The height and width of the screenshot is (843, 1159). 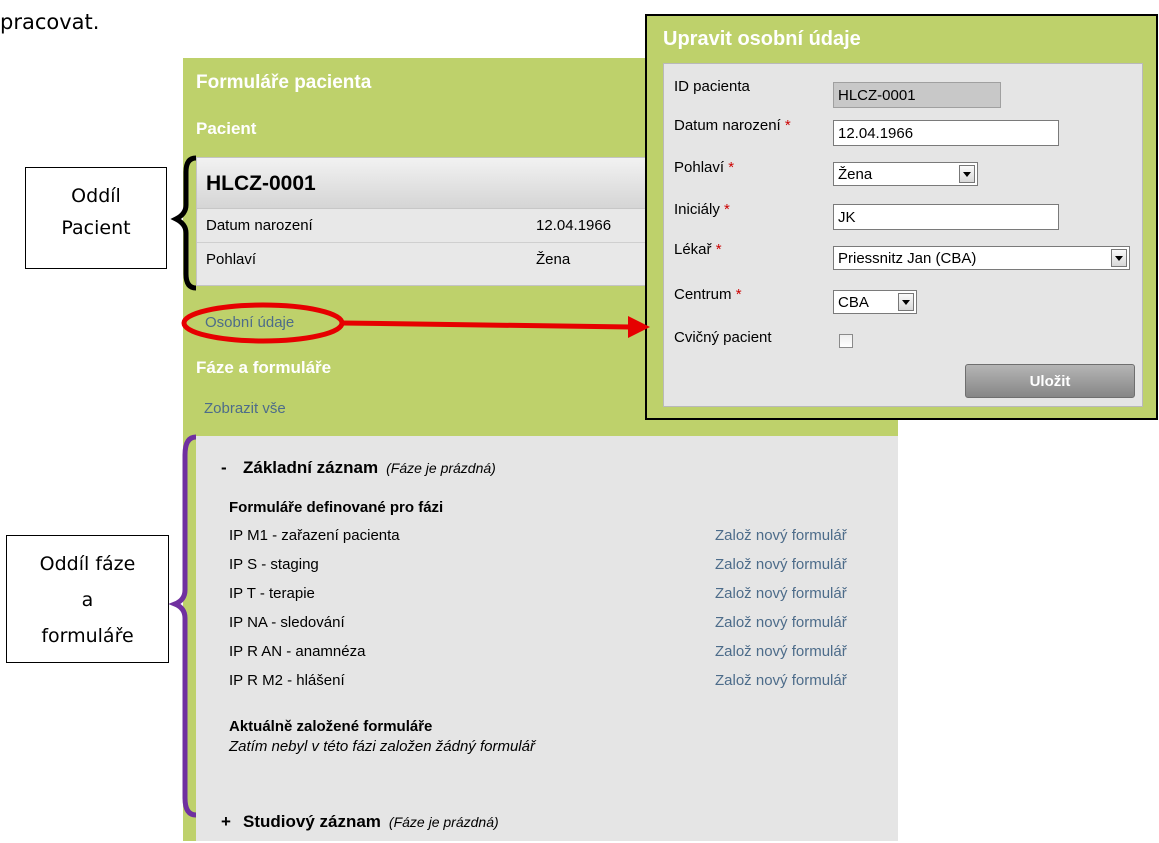 What do you see at coordinates (259, 225) in the screenshot?
I see `row-label: Datum narození` at bounding box center [259, 225].